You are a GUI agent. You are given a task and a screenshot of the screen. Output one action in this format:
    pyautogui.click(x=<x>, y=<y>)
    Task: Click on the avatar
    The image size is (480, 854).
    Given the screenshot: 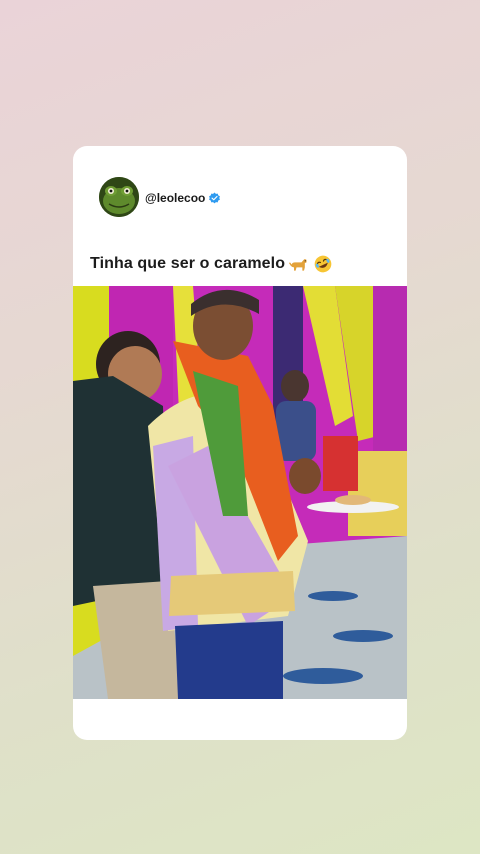 What is the action you would take?
    pyautogui.click(x=119, y=197)
    